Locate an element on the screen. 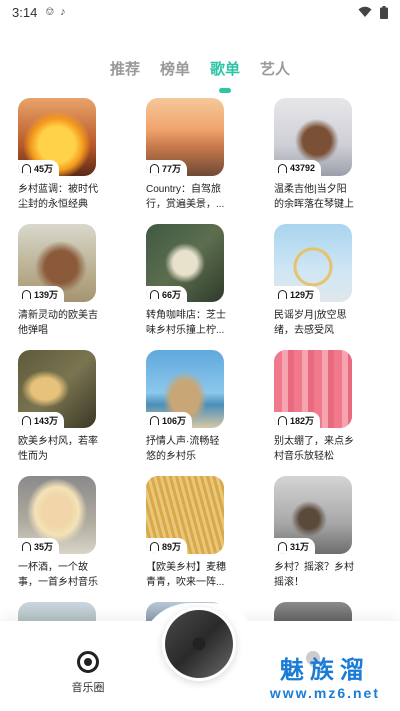 The height and width of the screenshot is (711, 400). nav-music-circle: 音乐圈 is located at coordinates (88, 673).